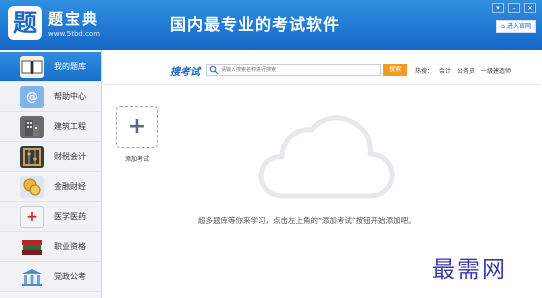  I want to click on minimize-icon: –, so click(514, 8).